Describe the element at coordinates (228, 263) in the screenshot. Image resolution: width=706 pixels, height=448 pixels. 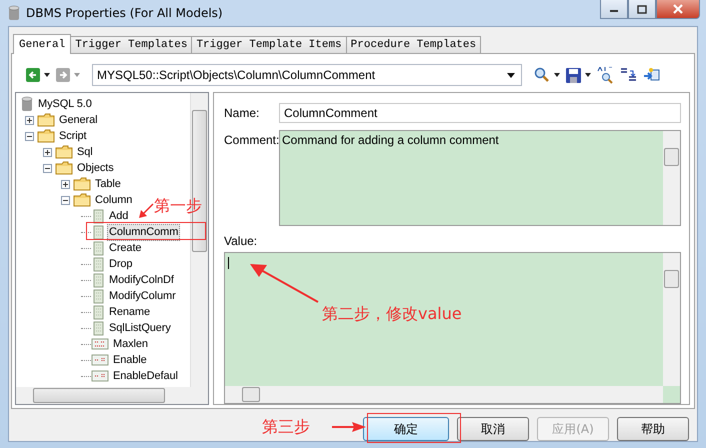
I see `text-cursor` at that location.